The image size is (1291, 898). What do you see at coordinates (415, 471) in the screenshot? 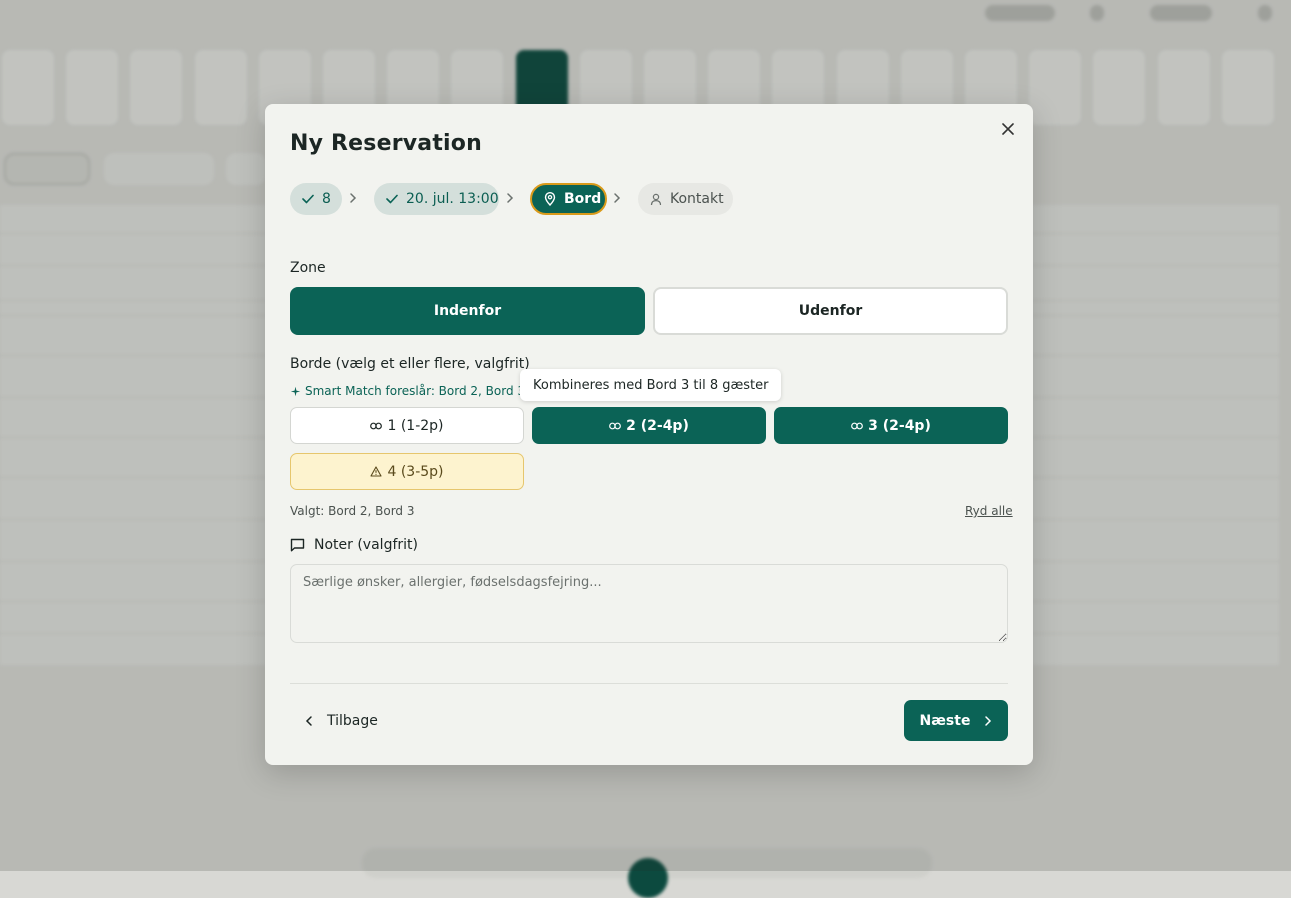
I see `table-option-label: 4 (3-5p)` at bounding box center [415, 471].